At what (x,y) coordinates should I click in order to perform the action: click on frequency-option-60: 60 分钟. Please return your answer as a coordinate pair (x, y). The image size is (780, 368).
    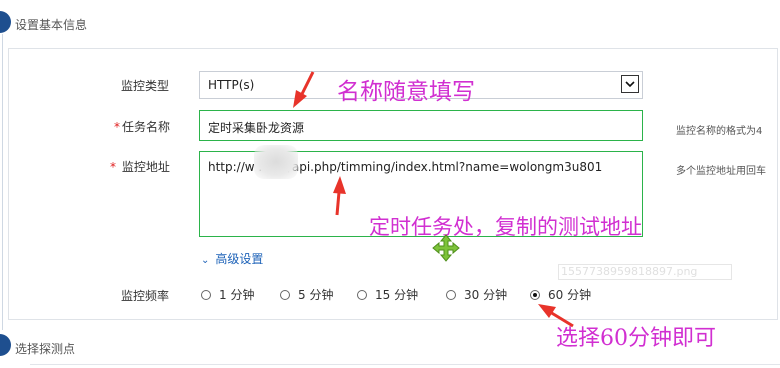
    Looking at the image, I should click on (561, 294).